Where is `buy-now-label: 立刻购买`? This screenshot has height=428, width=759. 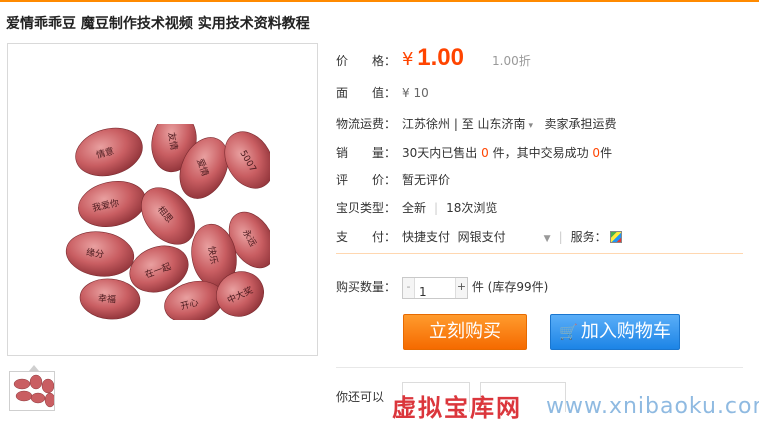
buy-now-label: 立刻购买 is located at coordinates (465, 331).